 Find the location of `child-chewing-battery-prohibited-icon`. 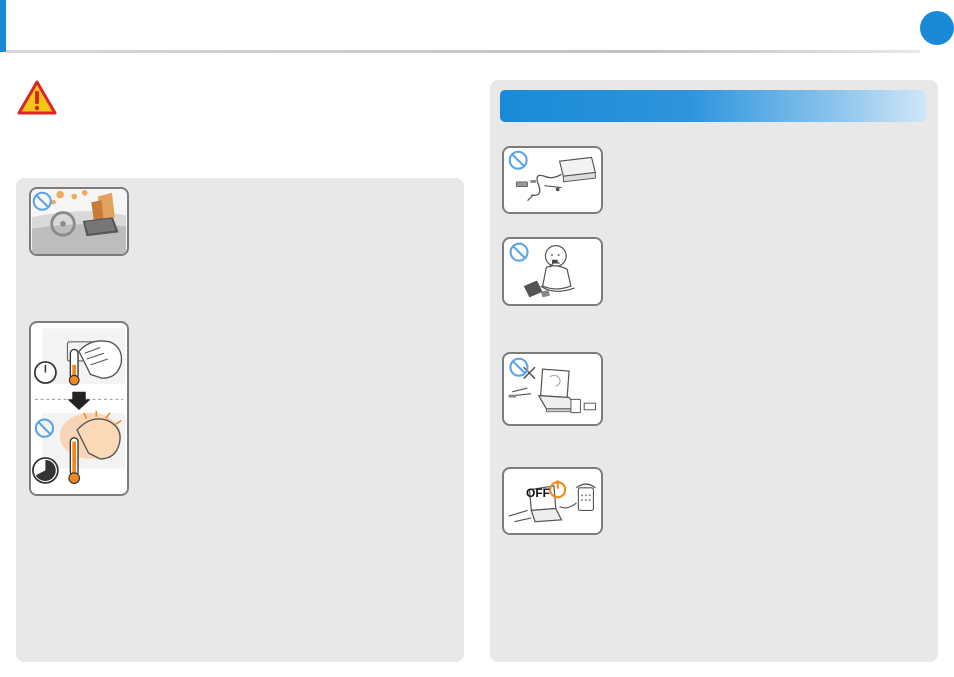

child-chewing-battery-prohibited-icon is located at coordinates (552, 271).